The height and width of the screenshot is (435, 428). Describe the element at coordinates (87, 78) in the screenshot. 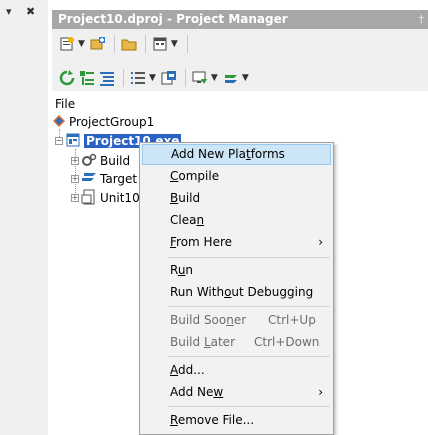

I see `expand-all-icon` at that location.